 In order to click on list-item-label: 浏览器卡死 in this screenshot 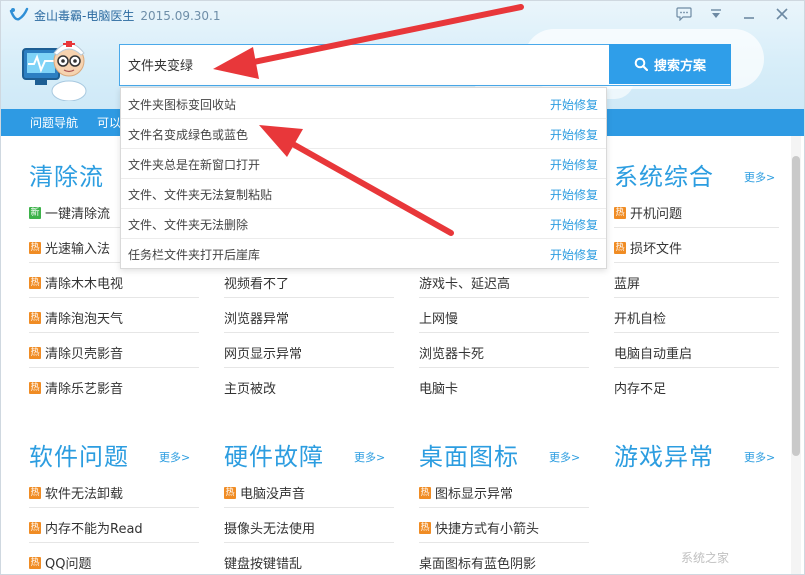, I will do `click(452, 354)`.